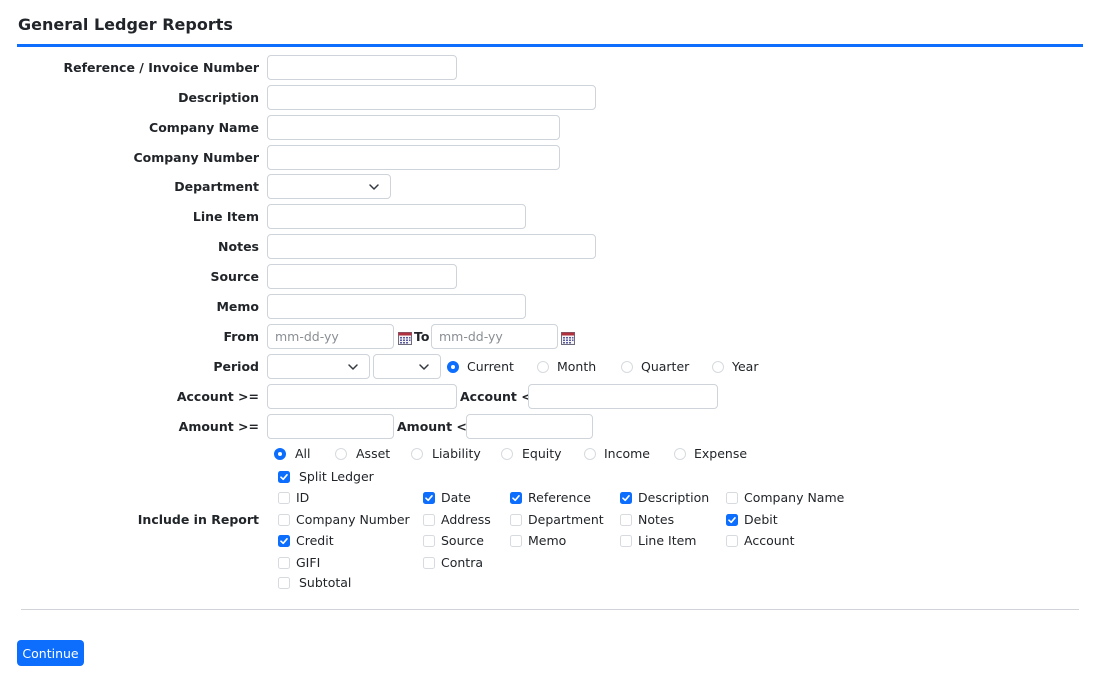 This screenshot has height=688, width=1100. Describe the element at coordinates (542, 453) in the screenshot. I see `type-equity-label: Equity` at that location.